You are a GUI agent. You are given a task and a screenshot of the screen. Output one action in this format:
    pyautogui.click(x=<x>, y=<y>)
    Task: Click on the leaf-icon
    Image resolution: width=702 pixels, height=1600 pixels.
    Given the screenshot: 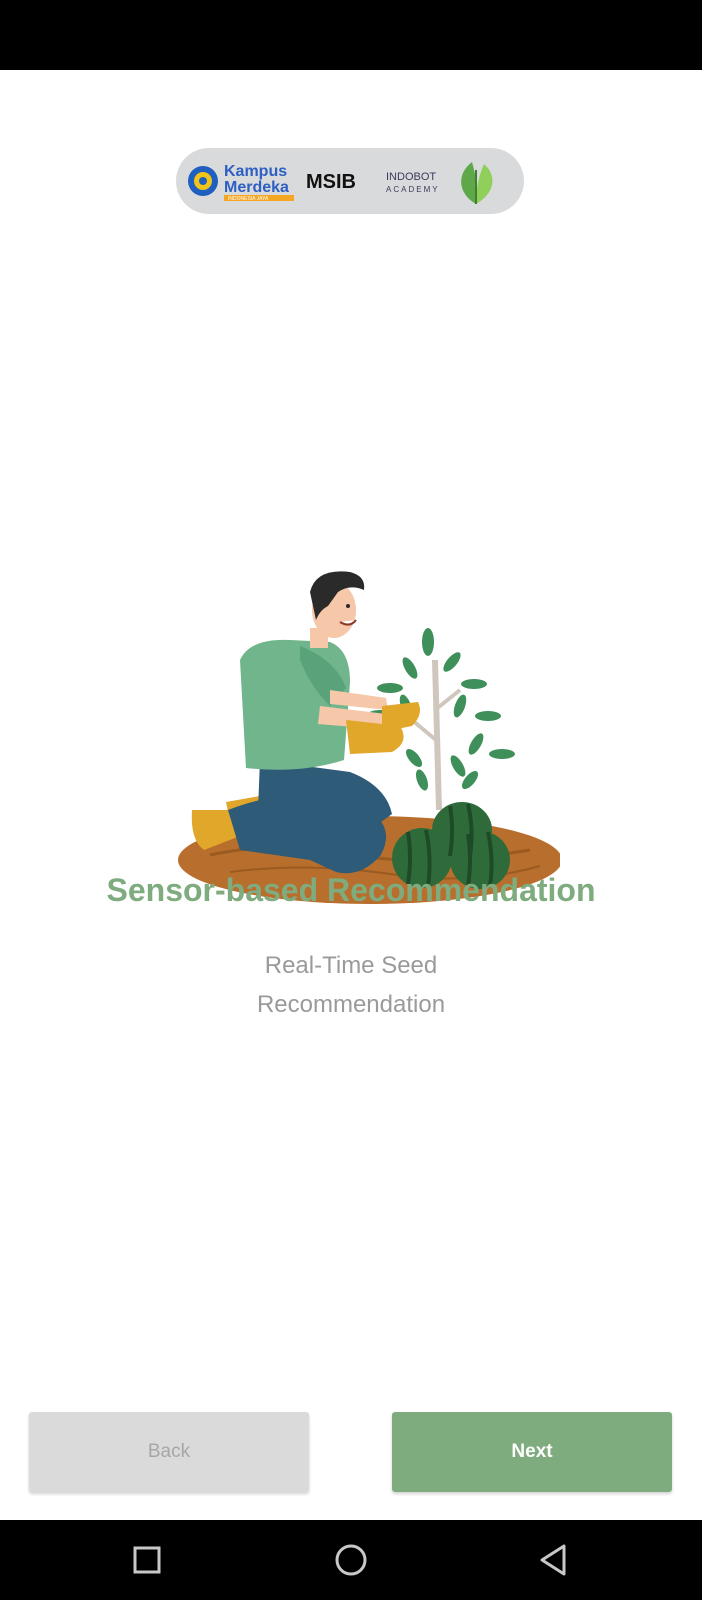 What is the action you would take?
    pyautogui.click(x=477, y=183)
    